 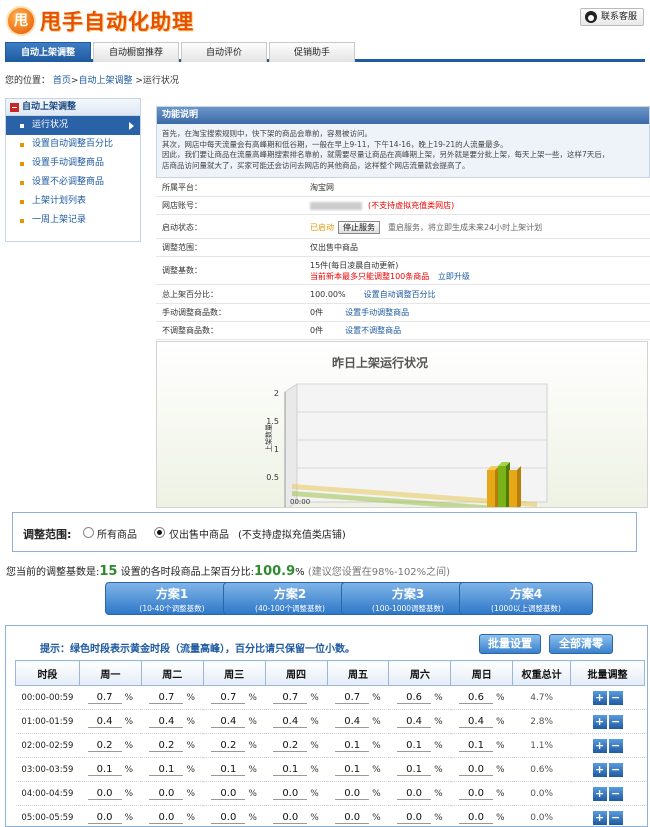 What do you see at coordinates (73, 144) in the screenshot?
I see `sidebar-item-auto-percent: 设置自动调整百分比` at bounding box center [73, 144].